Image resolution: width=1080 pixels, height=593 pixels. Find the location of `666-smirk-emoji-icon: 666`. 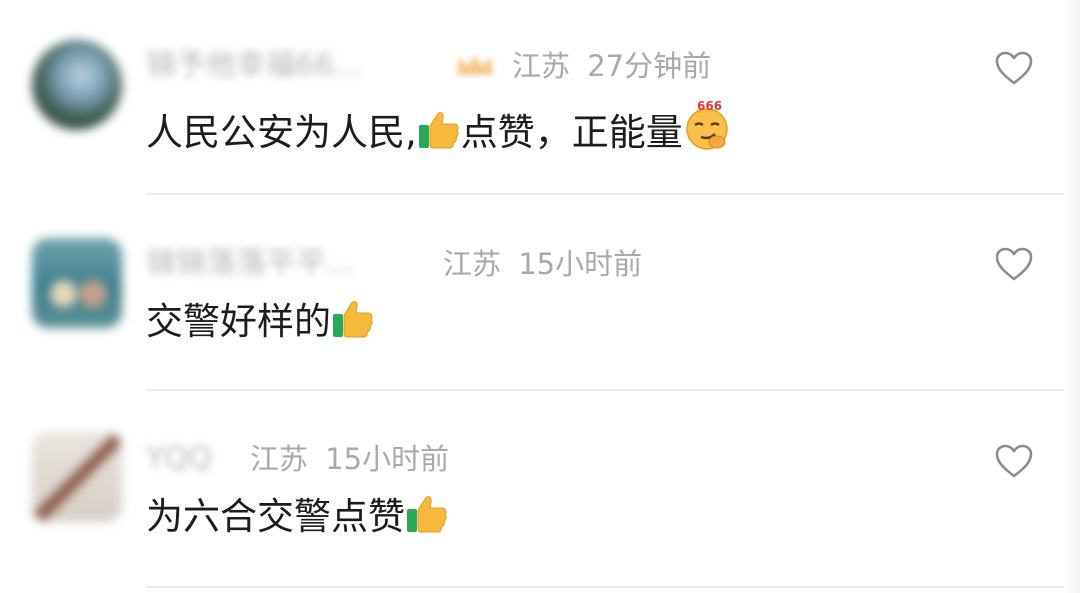

666-smirk-emoji-icon: 666 is located at coordinates (707, 124).